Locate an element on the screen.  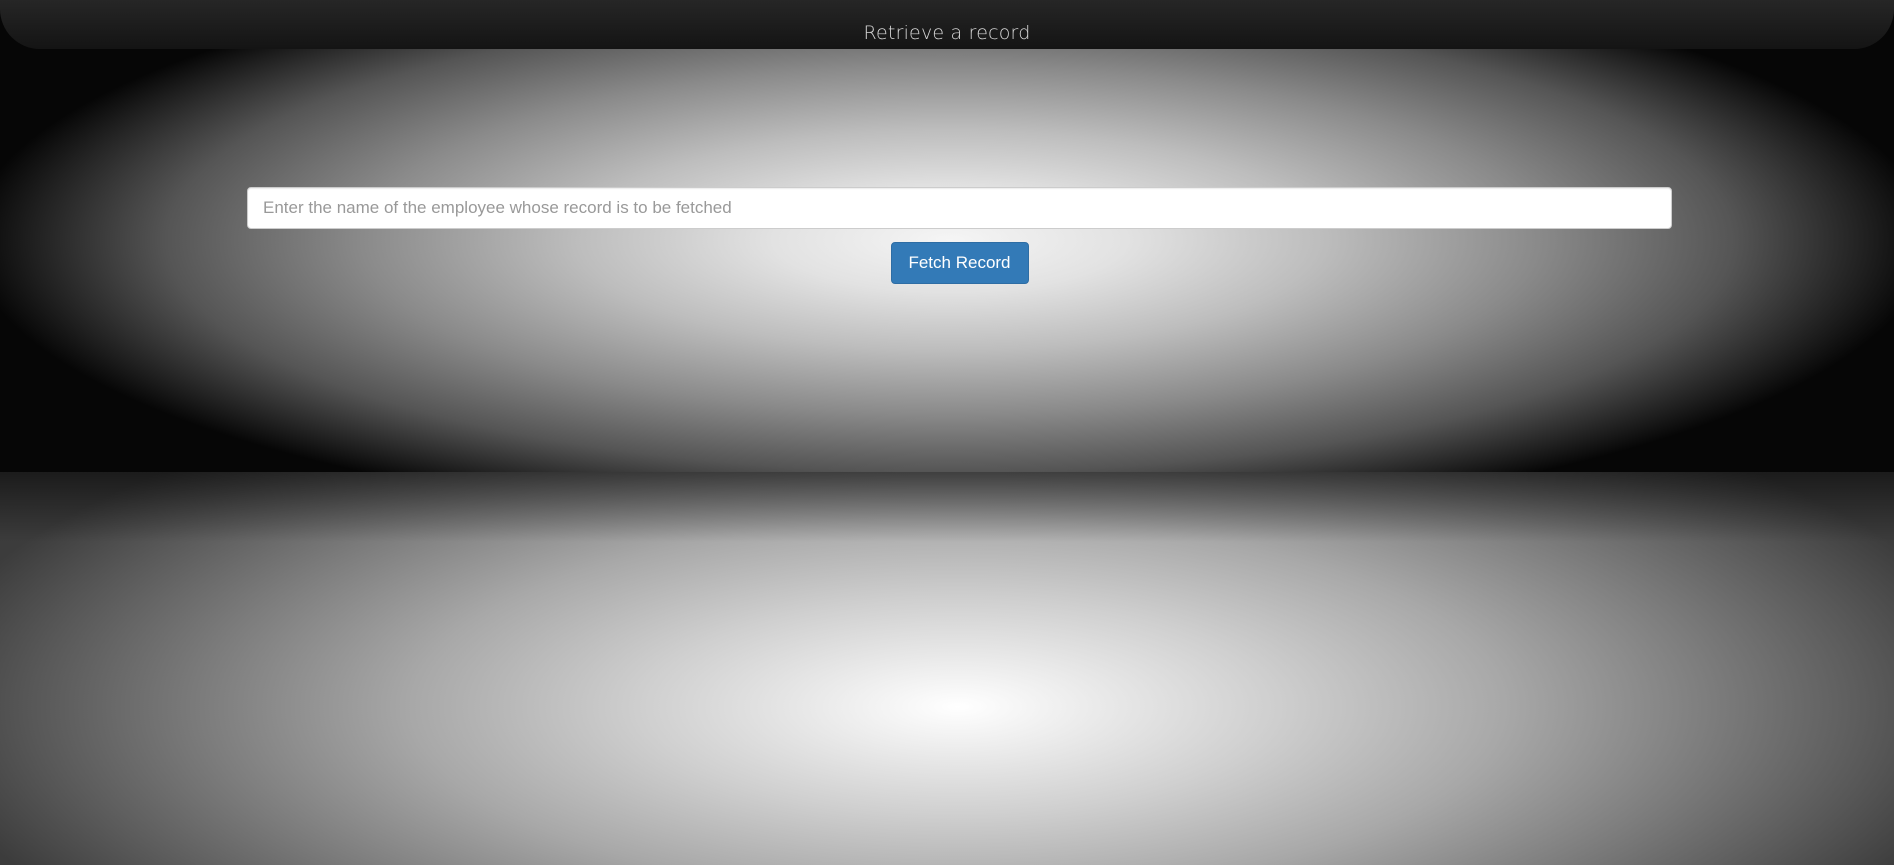
page-title: Retrieve a record is located at coordinates (947, 32).